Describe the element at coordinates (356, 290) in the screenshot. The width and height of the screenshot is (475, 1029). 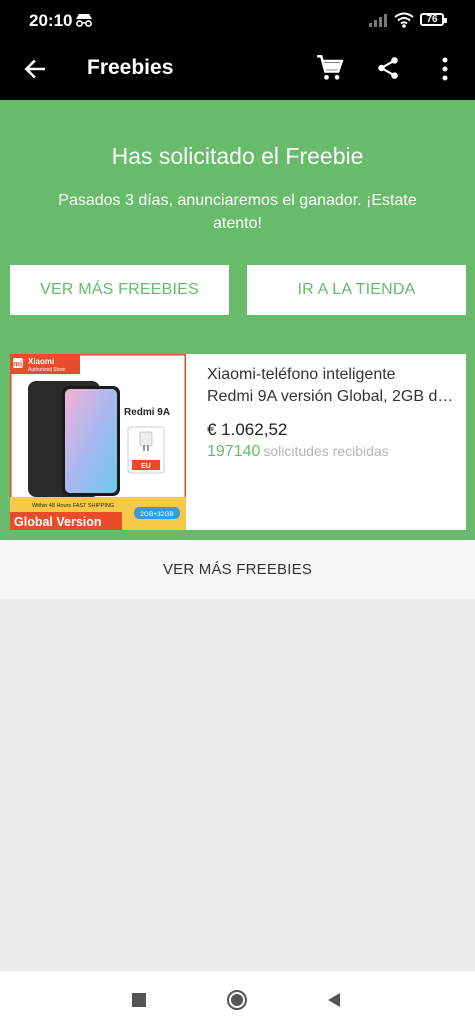
I see `go-to-store-button: IR A LA TIENDA` at that location.